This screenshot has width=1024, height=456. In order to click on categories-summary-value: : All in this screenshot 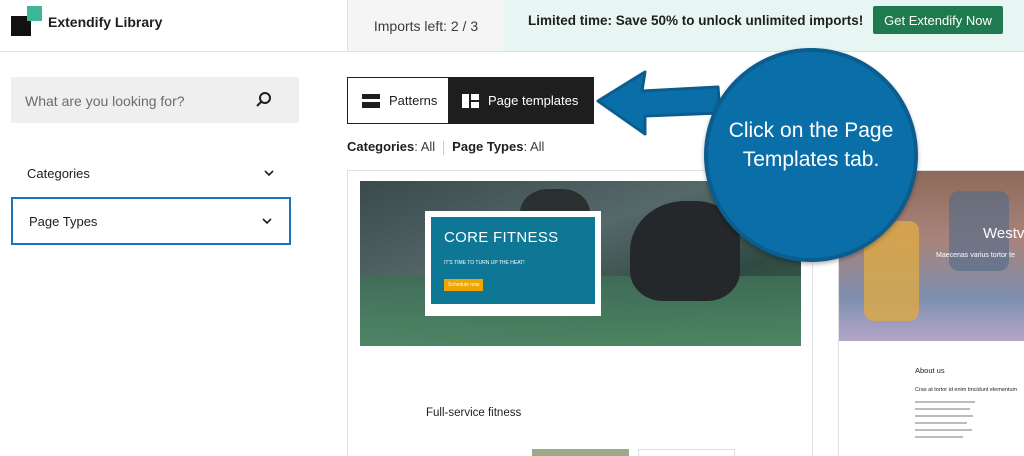, I will do `click(425, 146)`.